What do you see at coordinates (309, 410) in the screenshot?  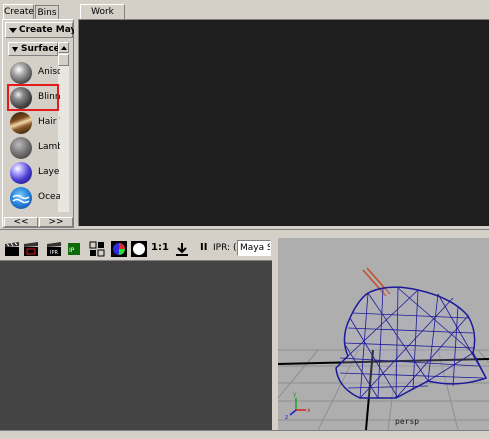 I see `svg-text: x` at bounding box center [309, 410].